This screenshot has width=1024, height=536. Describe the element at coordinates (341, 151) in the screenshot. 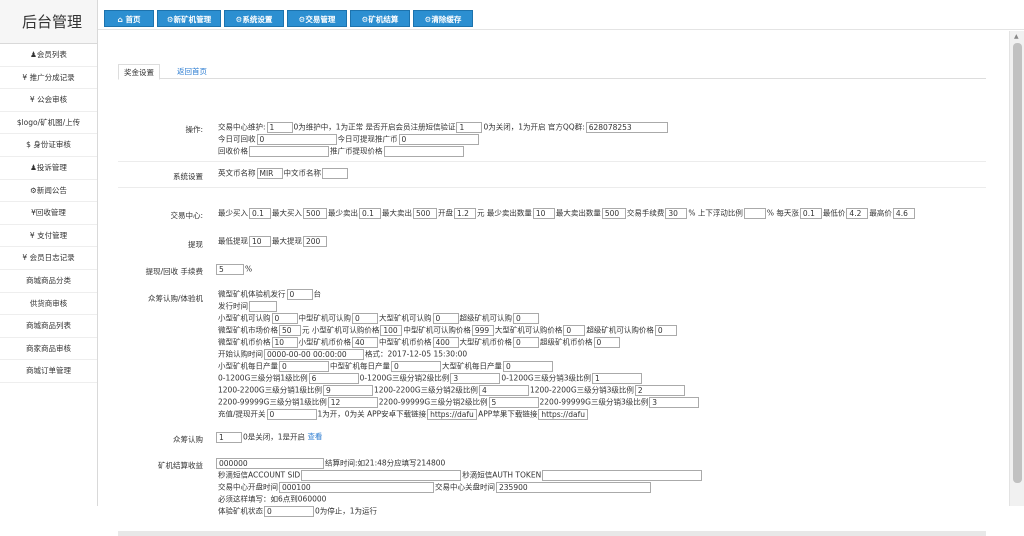

I see `op-row-3: 回收价格 推广币提现价格` at that location.